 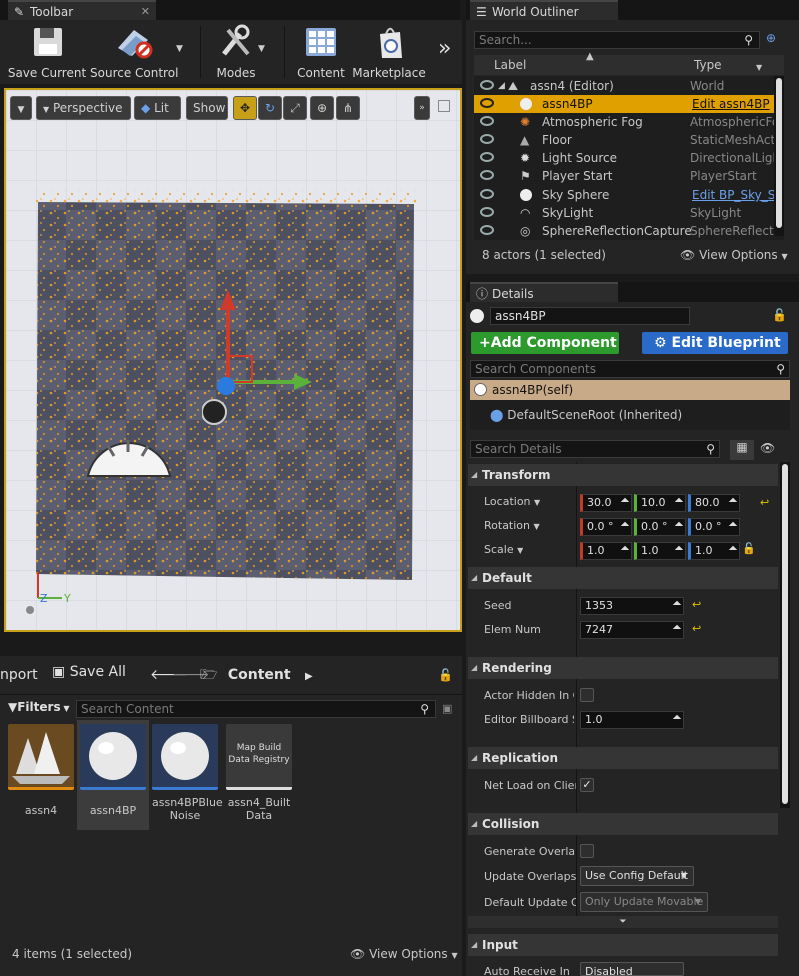 I want to click on show-button: Show, so click(x=207, y=108).